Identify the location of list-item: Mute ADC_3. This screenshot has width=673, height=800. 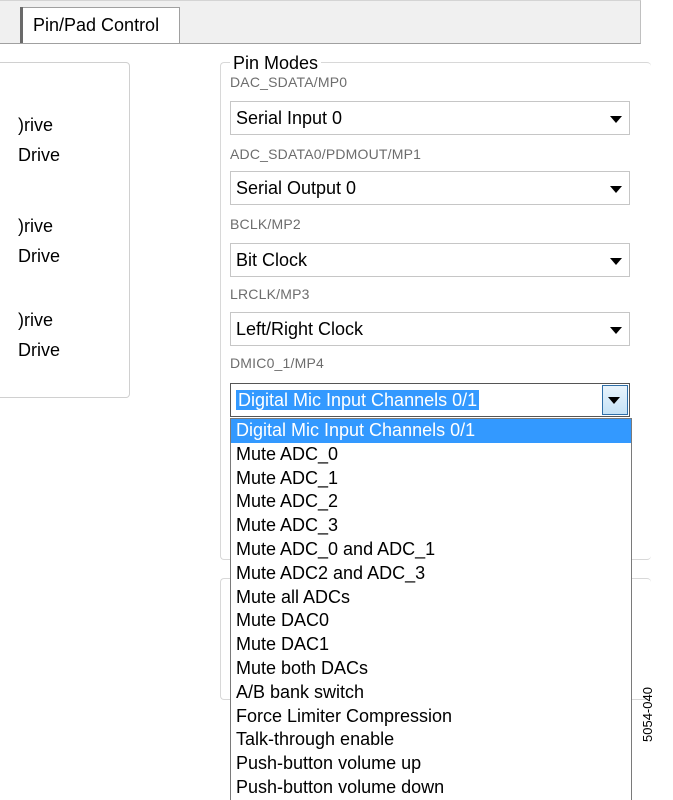
(431, 526).